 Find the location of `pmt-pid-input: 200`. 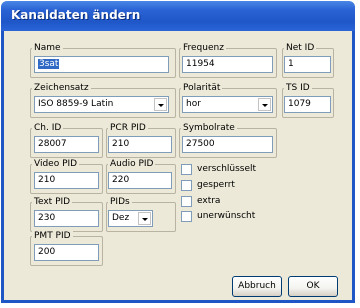

pmt-pid-input: 200 is located at coordinates (66, 252).